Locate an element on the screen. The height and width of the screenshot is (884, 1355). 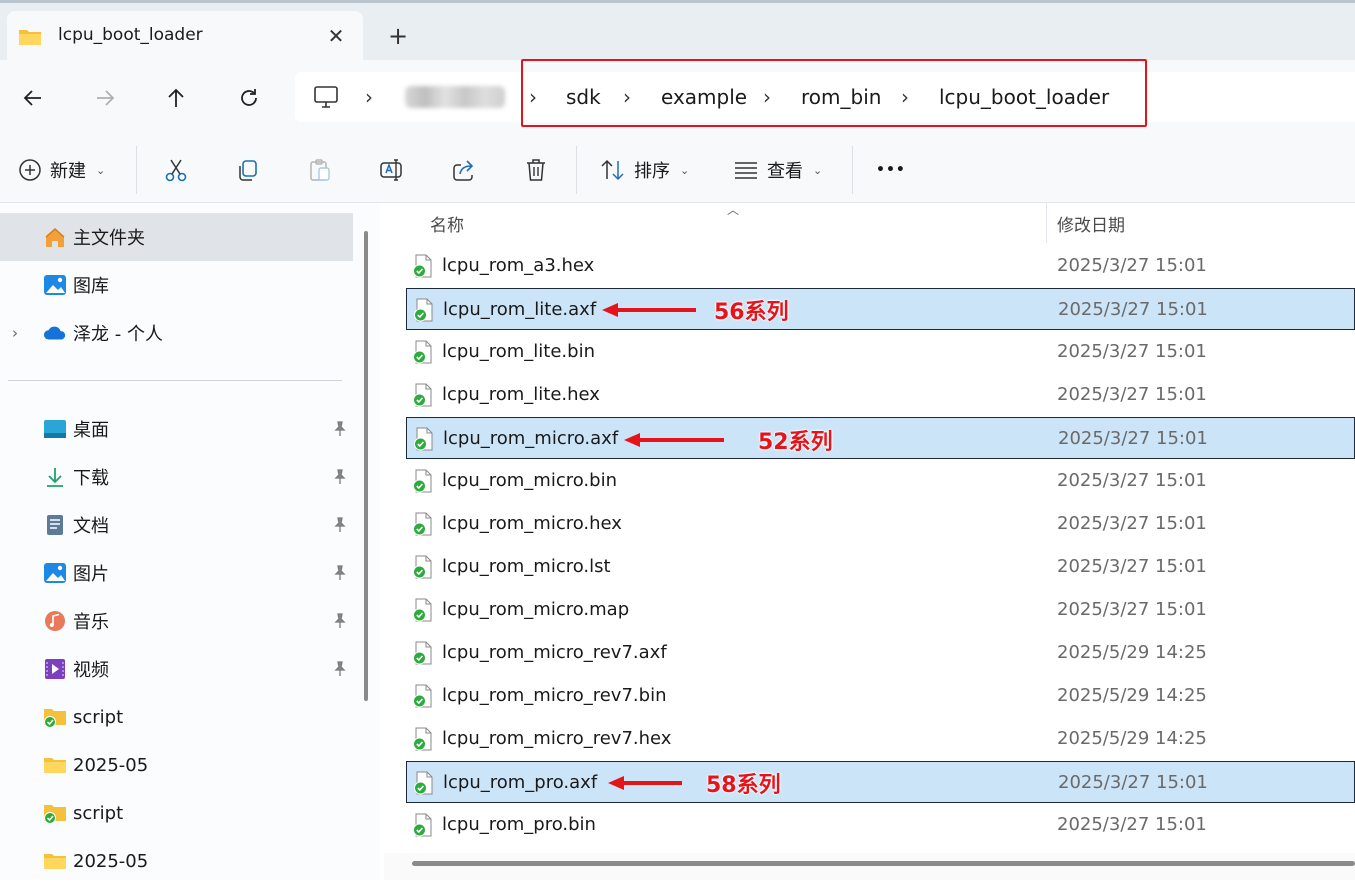
file-row: lcpu_rom_micro.bin 2025/3/27 15:01 is located at coordinates (880, 481).